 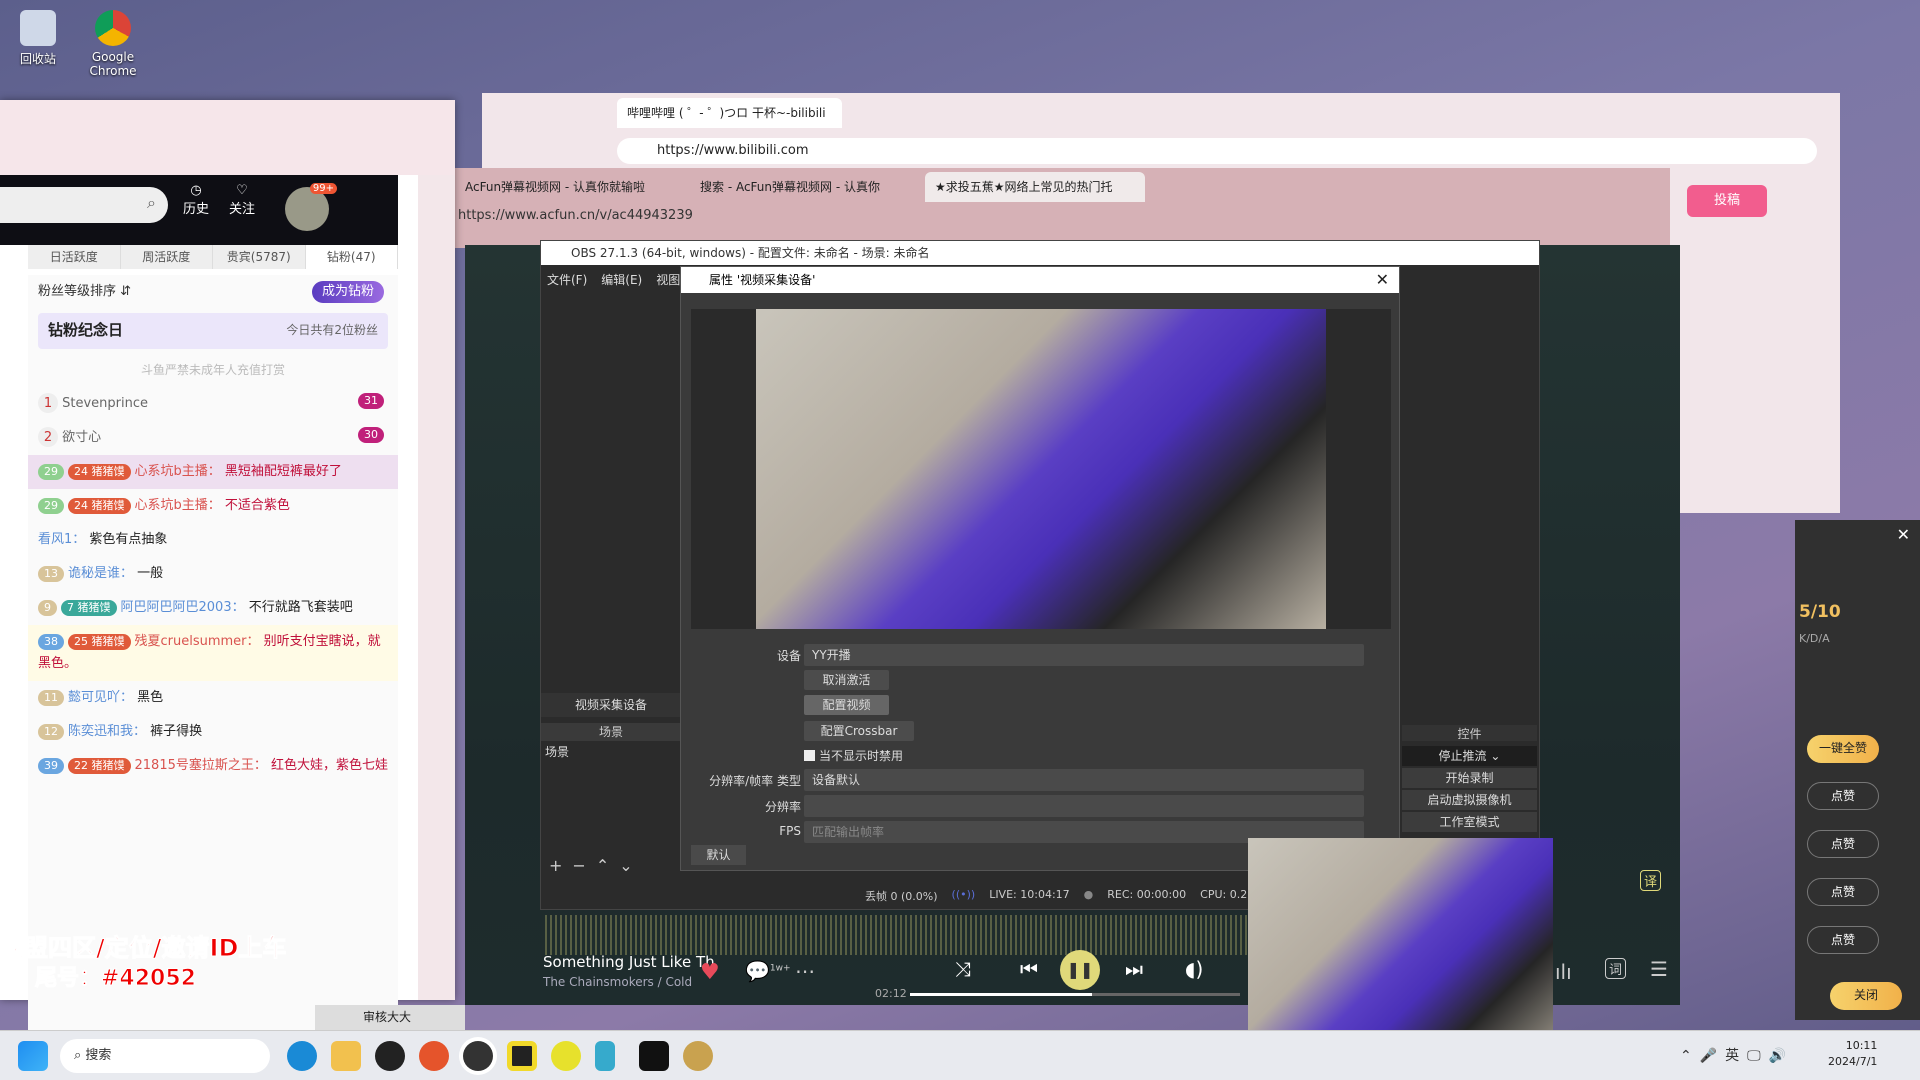 What do you see at coordinates (213, 574) in the screenshot?
I see `chat-message: 13 诡秘是谁： 一般` at bounding box center [213, 574].